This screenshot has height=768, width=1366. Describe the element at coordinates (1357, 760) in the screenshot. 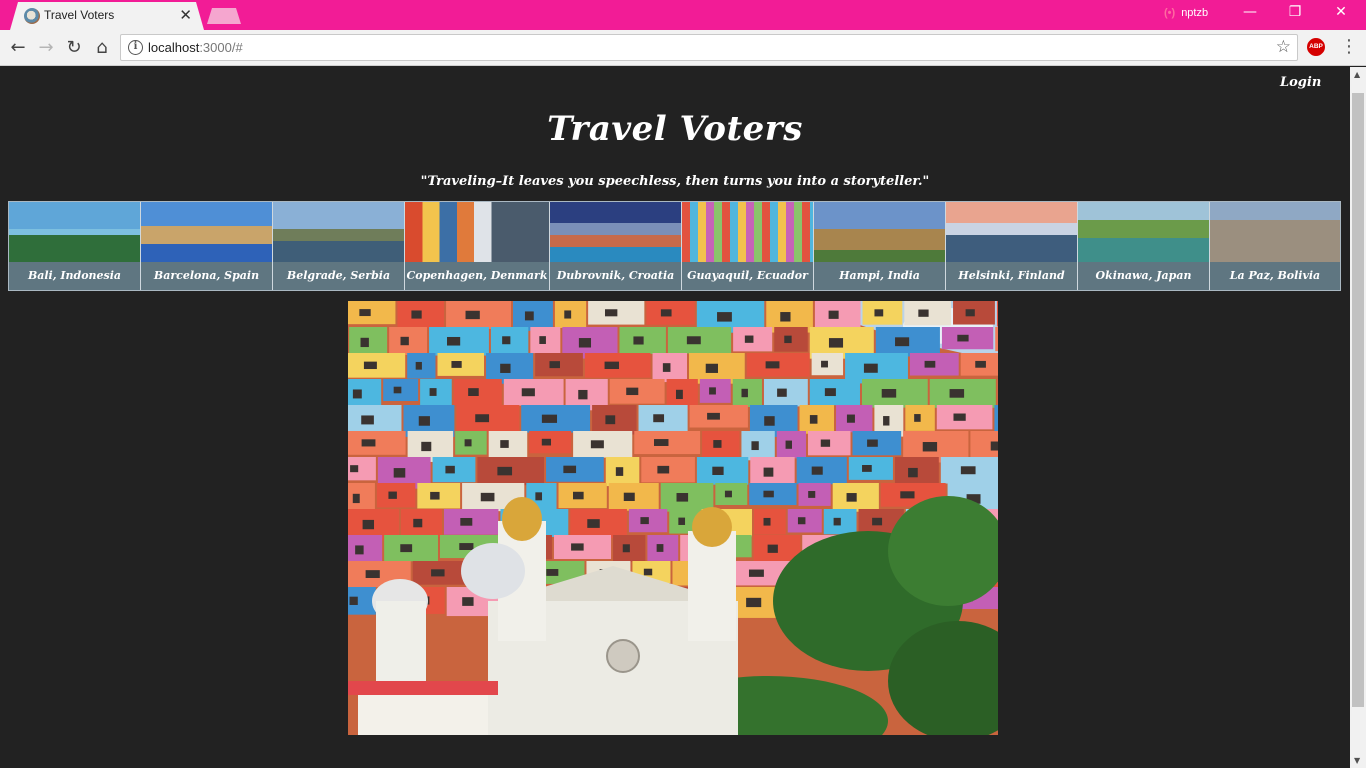

I see `scroll-down-arrow-icon: ▼` at that location.